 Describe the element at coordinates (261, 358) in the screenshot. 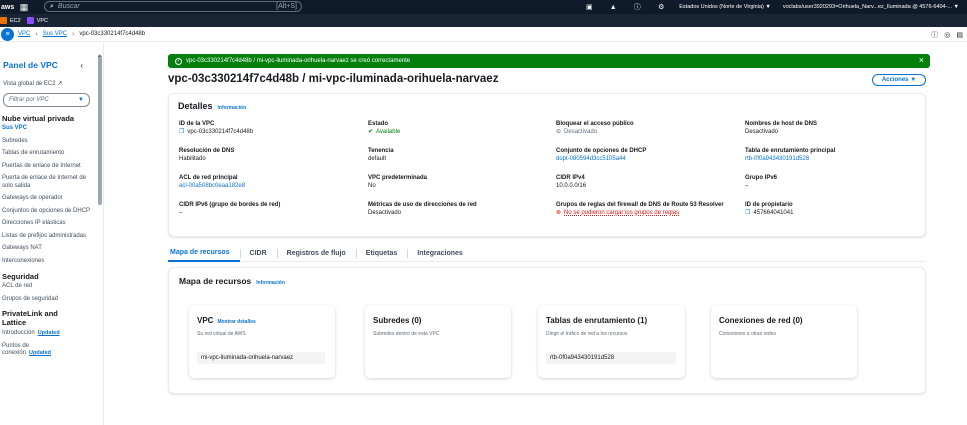

I see `vpc-name-chip: mi-vpc-iluminada-orihuela-narvaez` at that location.